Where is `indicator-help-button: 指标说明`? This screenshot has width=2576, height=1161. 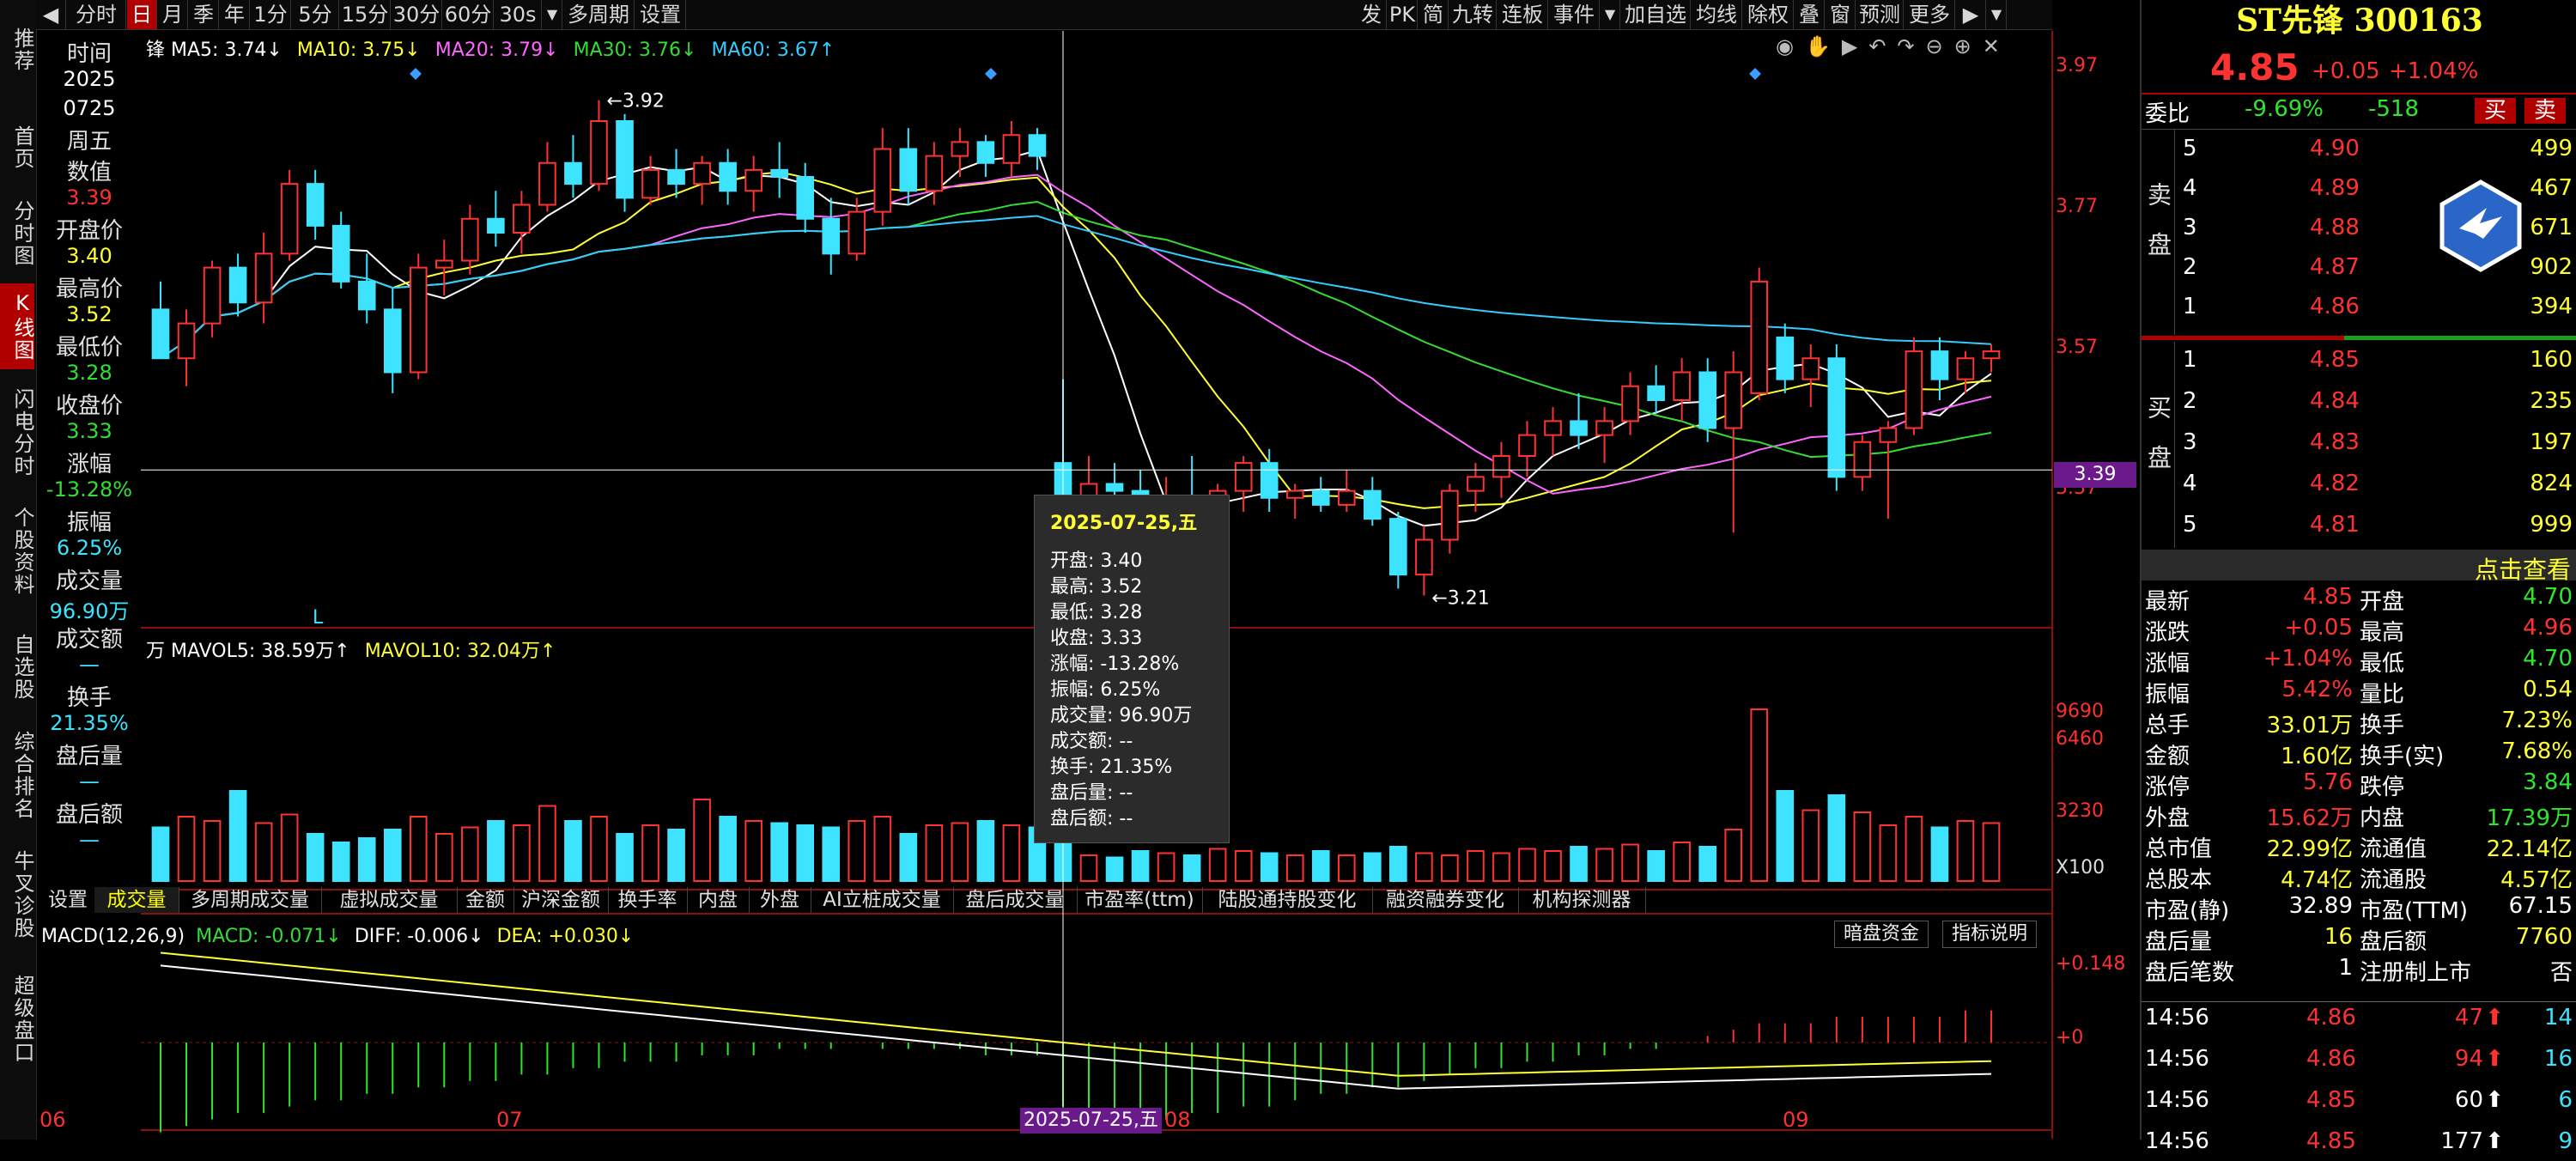
indicator-help-button: 指标说明 is located at coordinates (1990, 934).